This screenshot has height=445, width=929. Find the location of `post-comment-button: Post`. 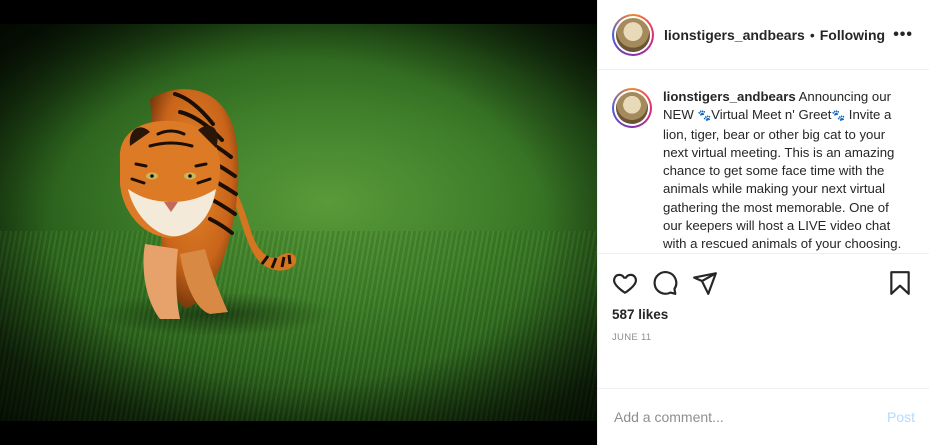

post-comment-button: Post is located at coordinates (901, 417).